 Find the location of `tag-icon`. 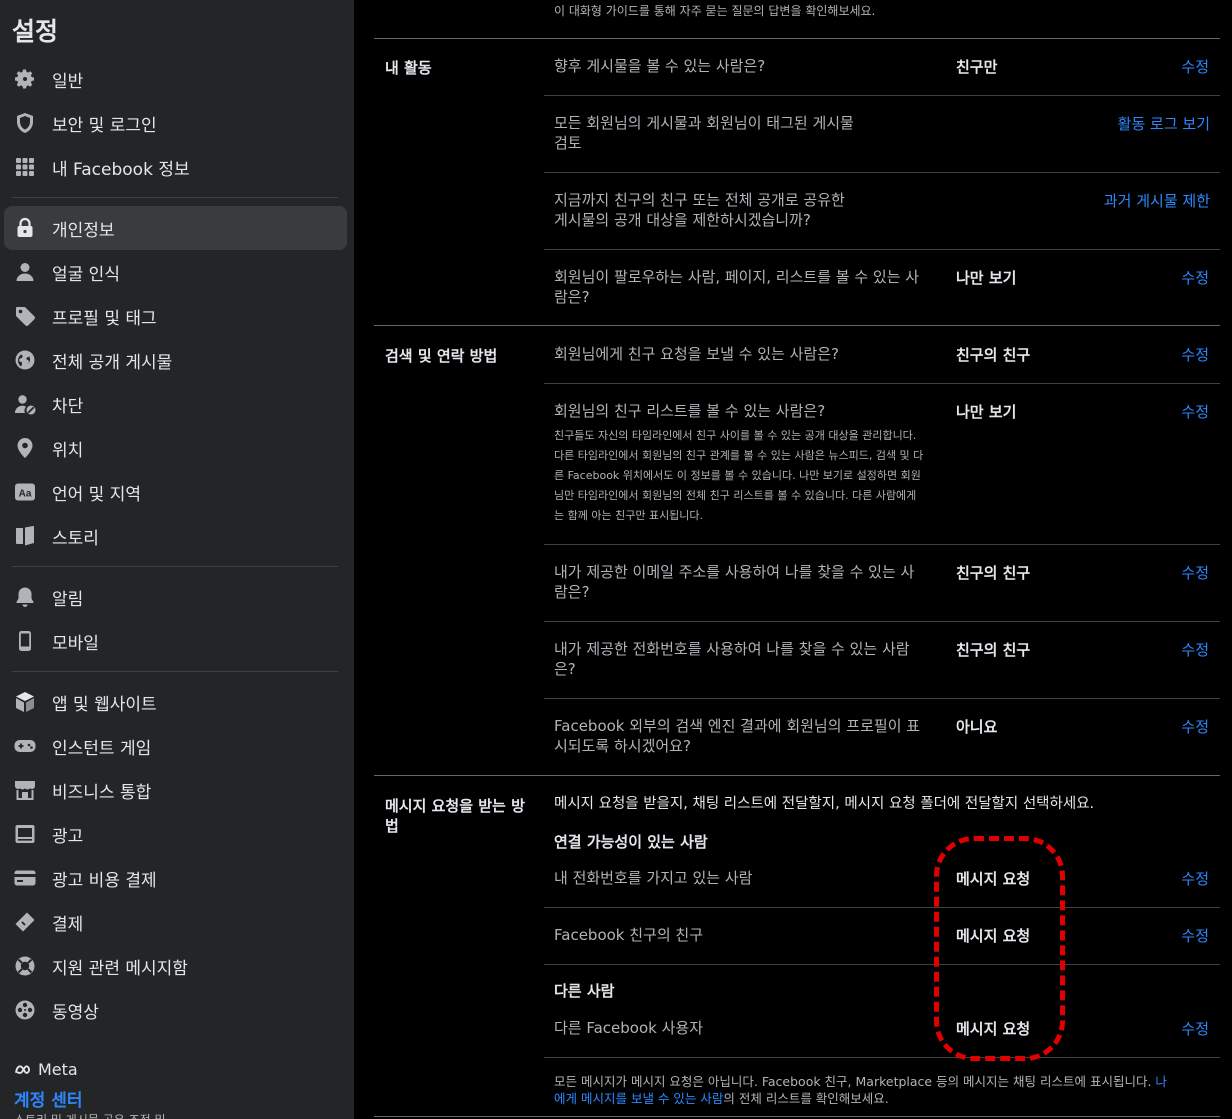

tag-icon is located at coordinates (25, 316).